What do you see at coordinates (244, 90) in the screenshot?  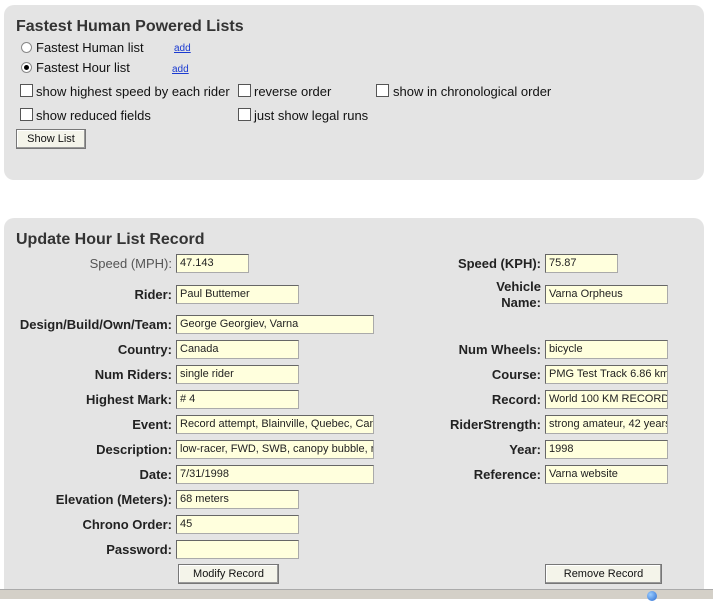 I see `reverse-order-checkbox` at bounding box center [244, 90].